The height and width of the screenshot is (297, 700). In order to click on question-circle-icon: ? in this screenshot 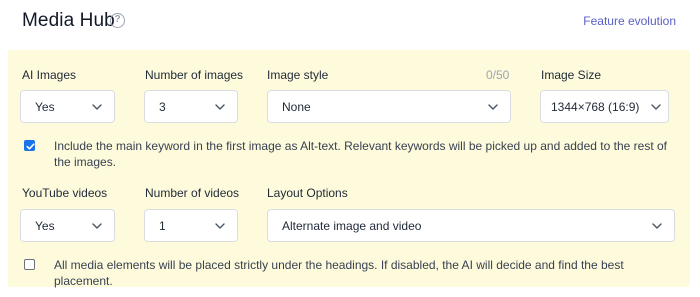, I will do `click(117, 20)`.